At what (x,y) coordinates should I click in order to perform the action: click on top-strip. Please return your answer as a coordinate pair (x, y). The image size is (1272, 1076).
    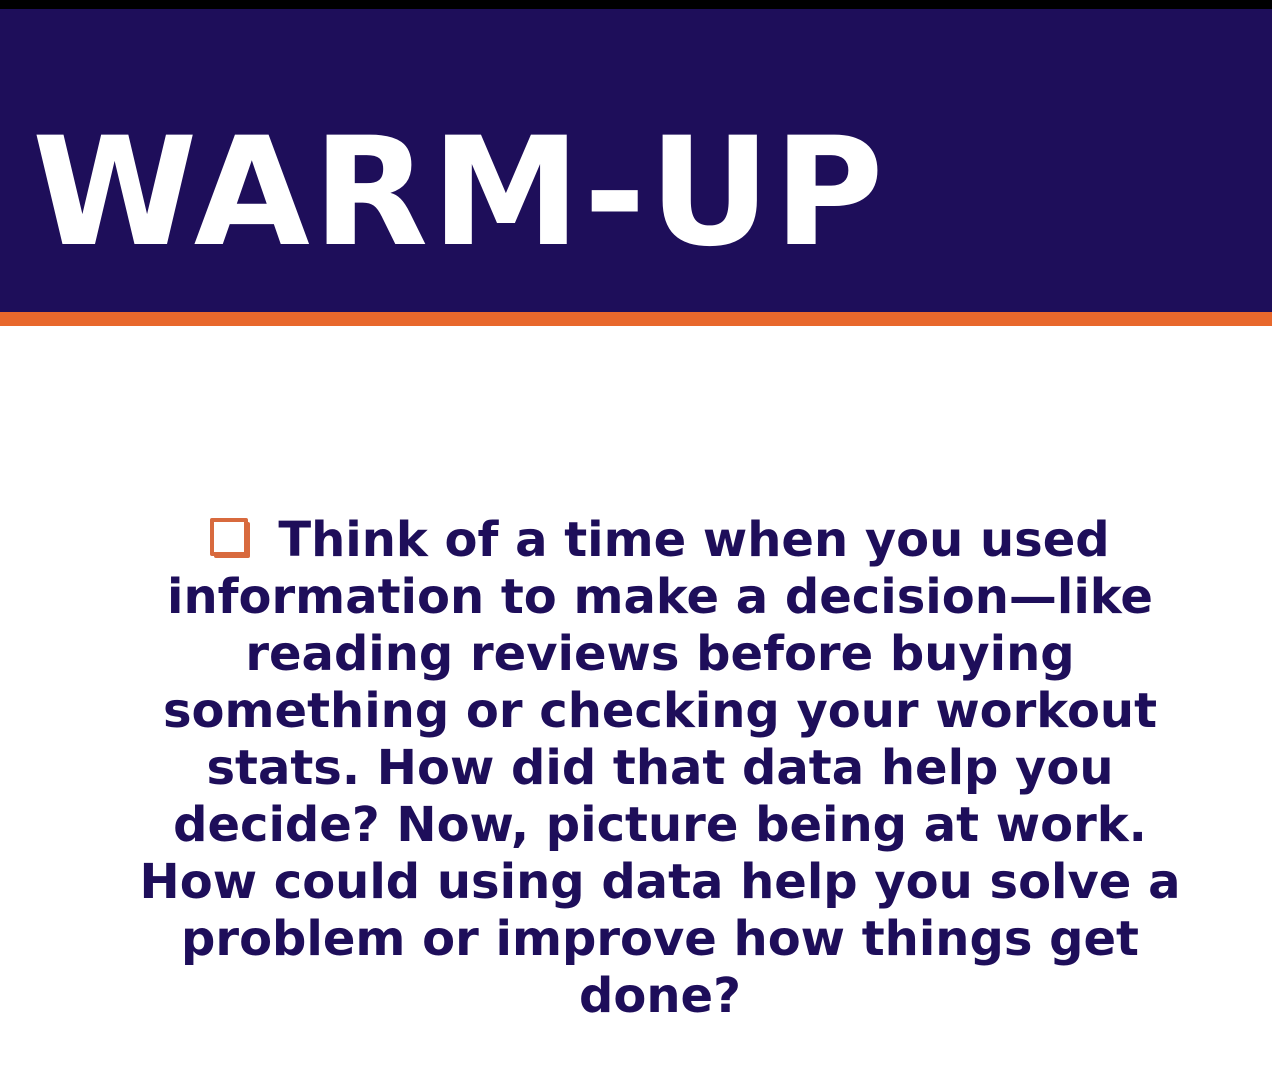
    Looking at the image, I should click on (636, 4).